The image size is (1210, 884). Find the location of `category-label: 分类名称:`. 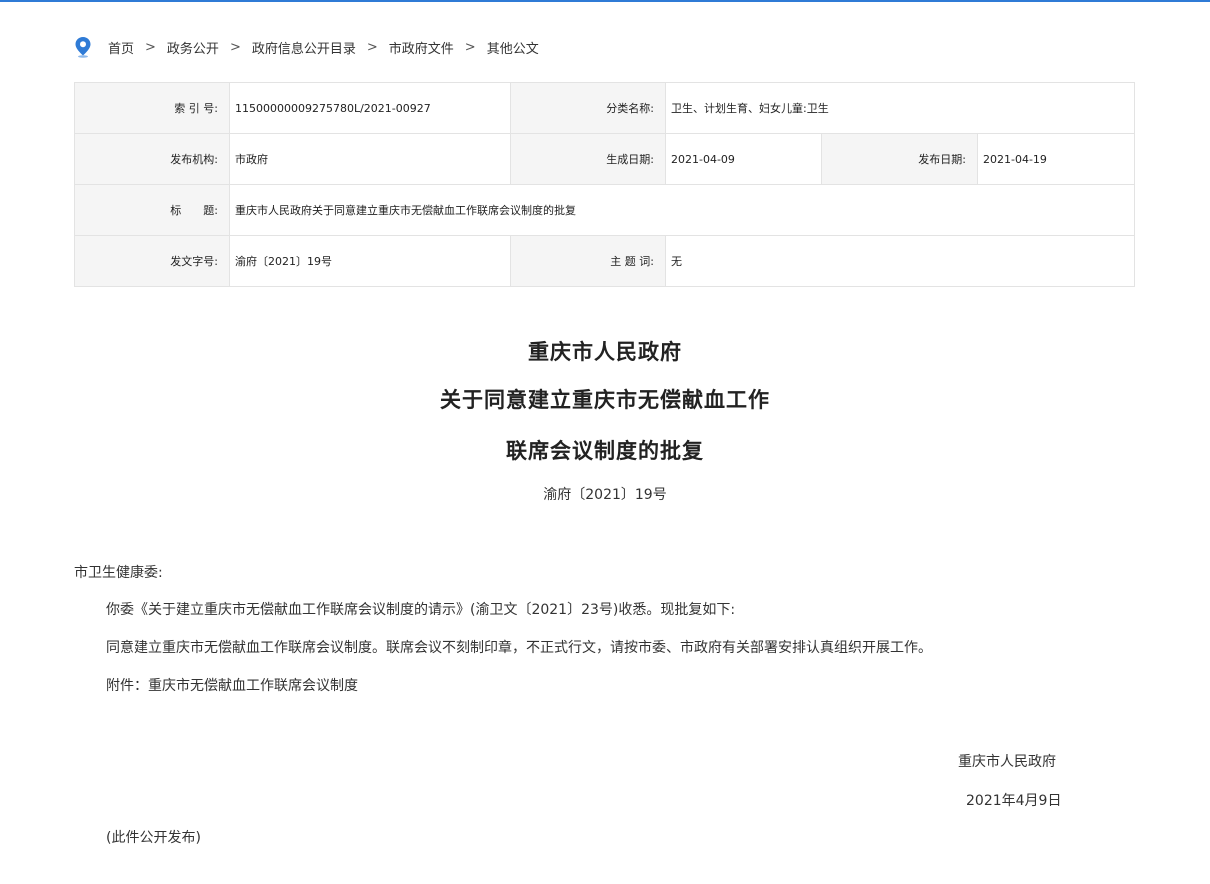

category-label: 分类名称: is located at coordinates (588, 108).